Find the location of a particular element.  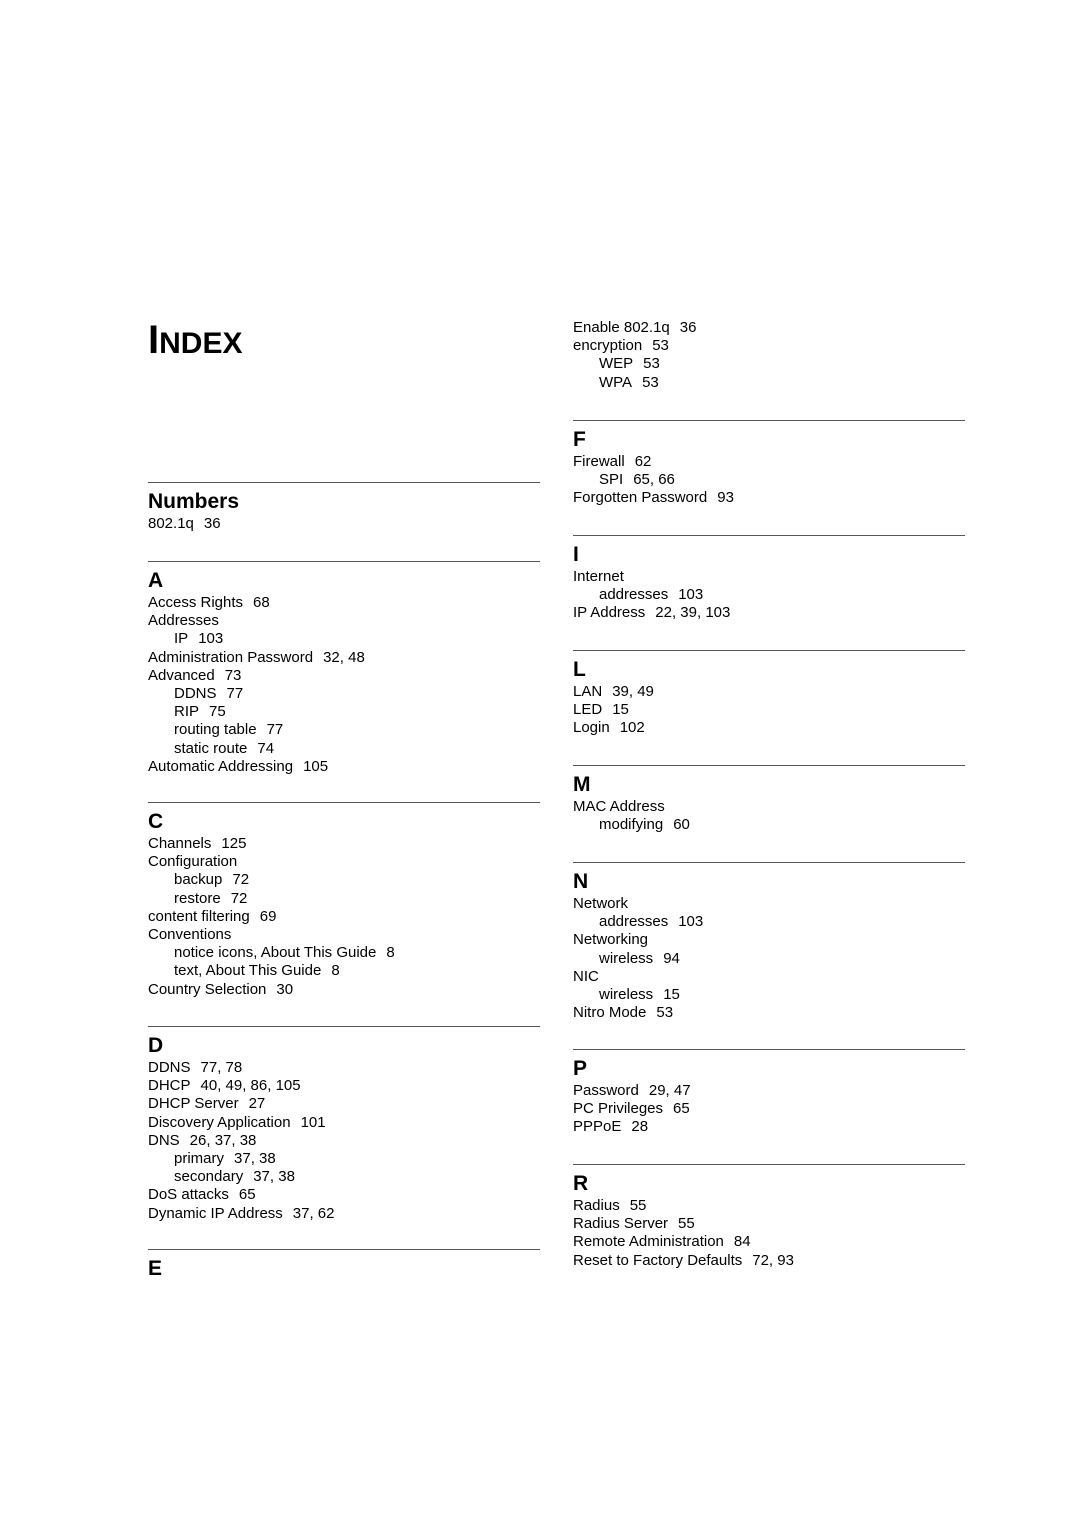

section-heading: P is located at coordinates (580, 1068).